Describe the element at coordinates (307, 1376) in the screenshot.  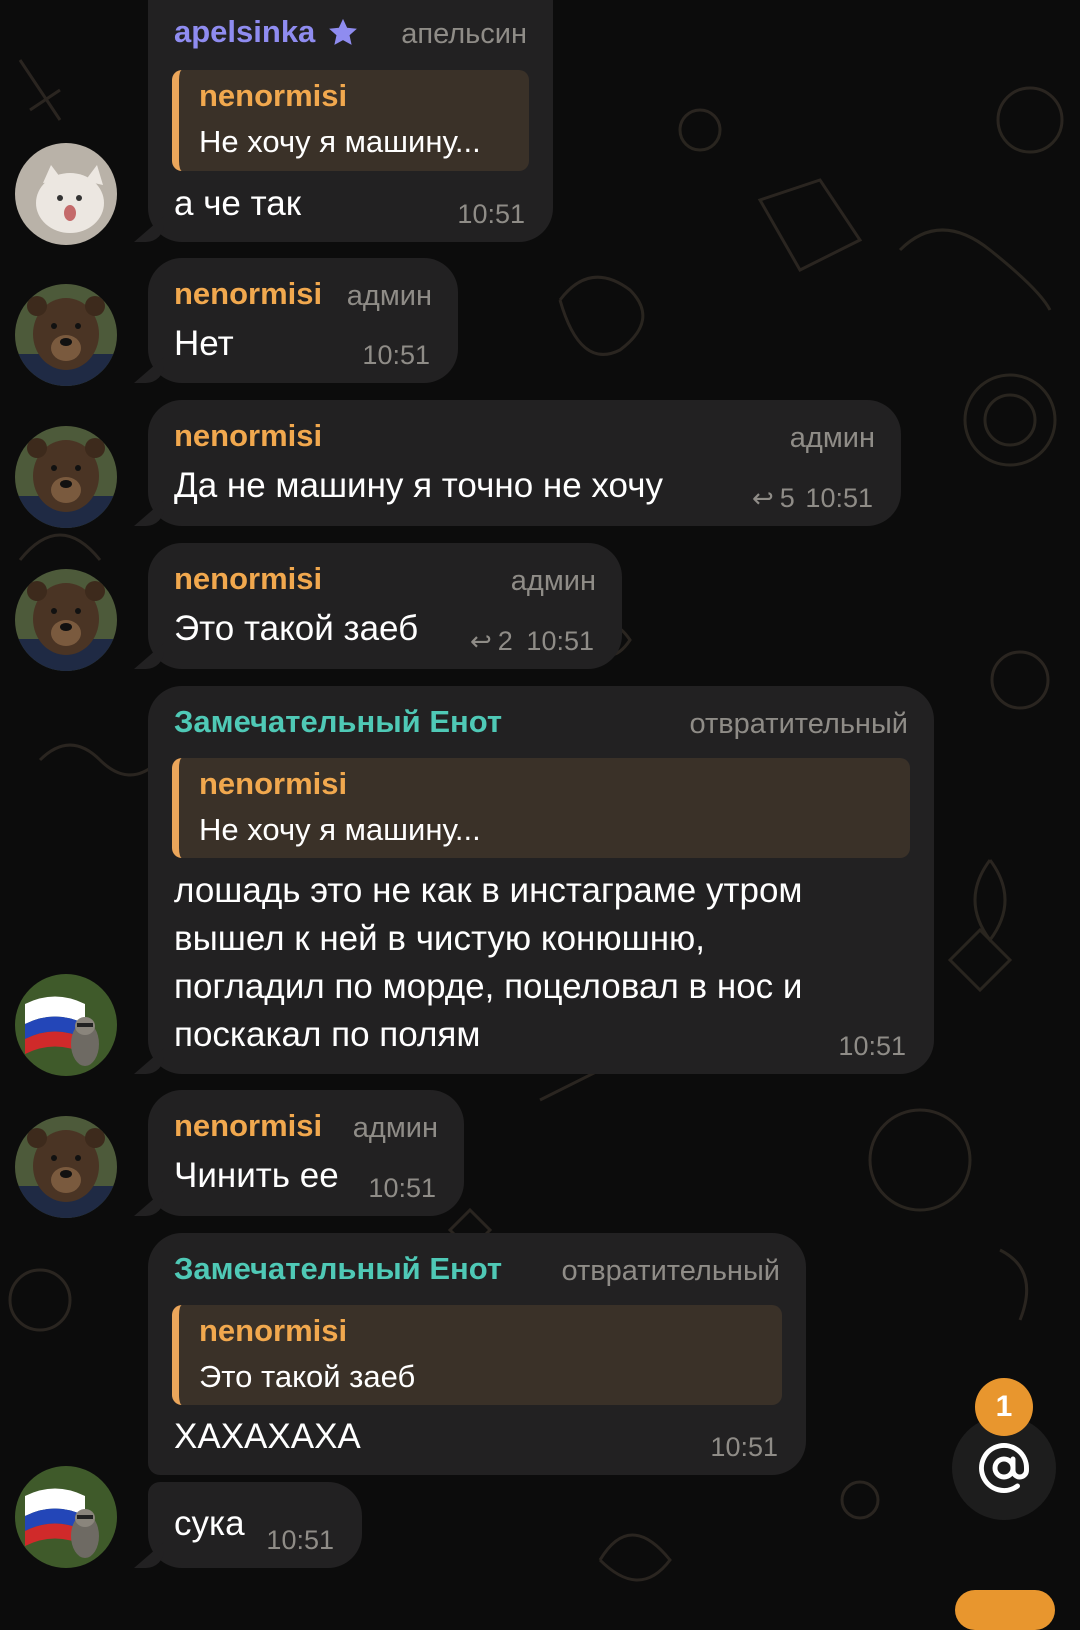
I see `quote-text: Это такой заеб` at that location.